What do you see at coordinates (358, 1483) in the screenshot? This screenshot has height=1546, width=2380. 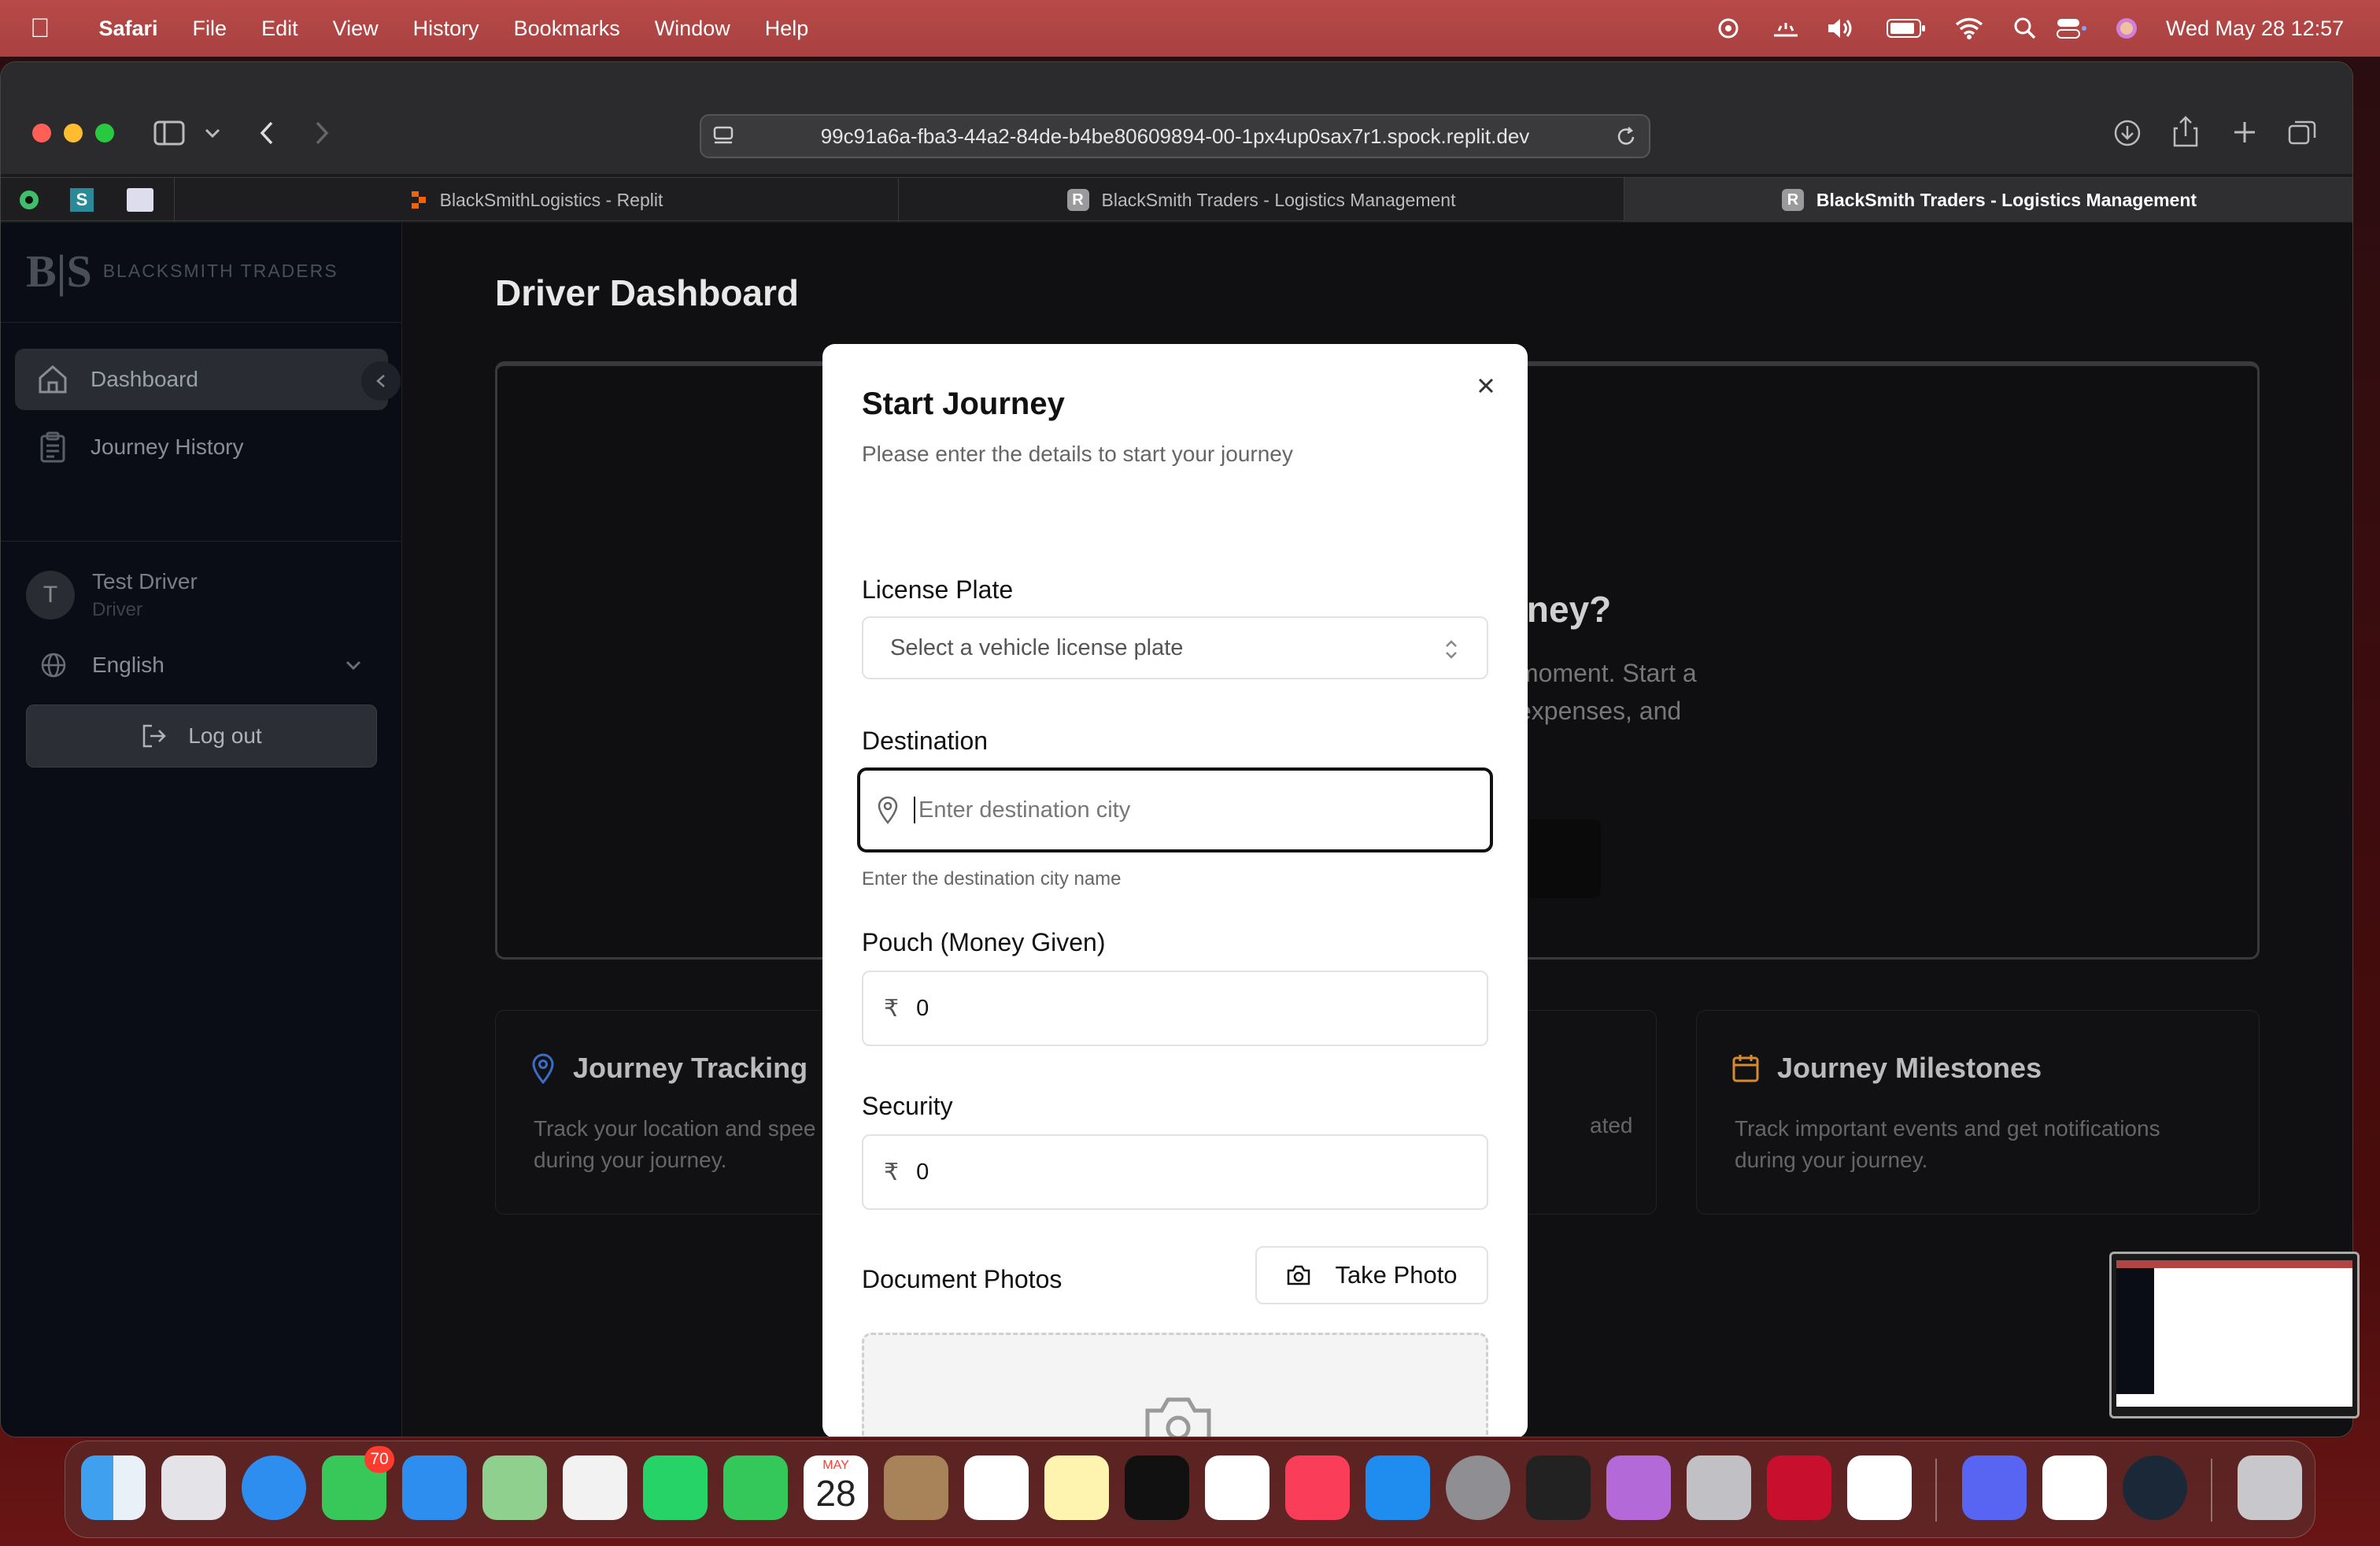 I see `messages-icon: 70` at bounding box center [358, 1483].